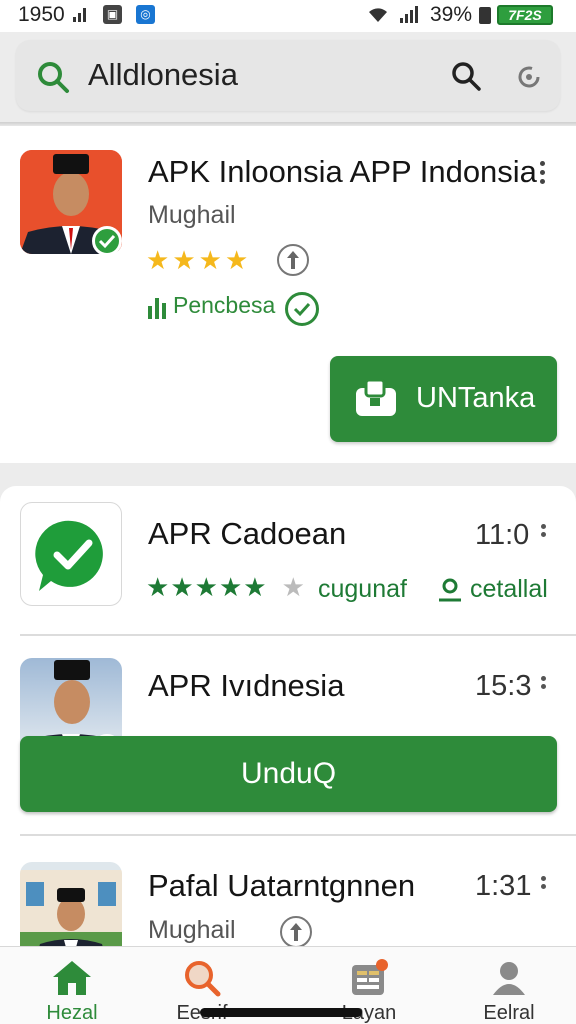 The width and height of the screenshot is (576, 1024). What do you see at coordinates (503, 886) in the screenshot?
I see `app-time: 1:31` at bounding box center [503, 886].